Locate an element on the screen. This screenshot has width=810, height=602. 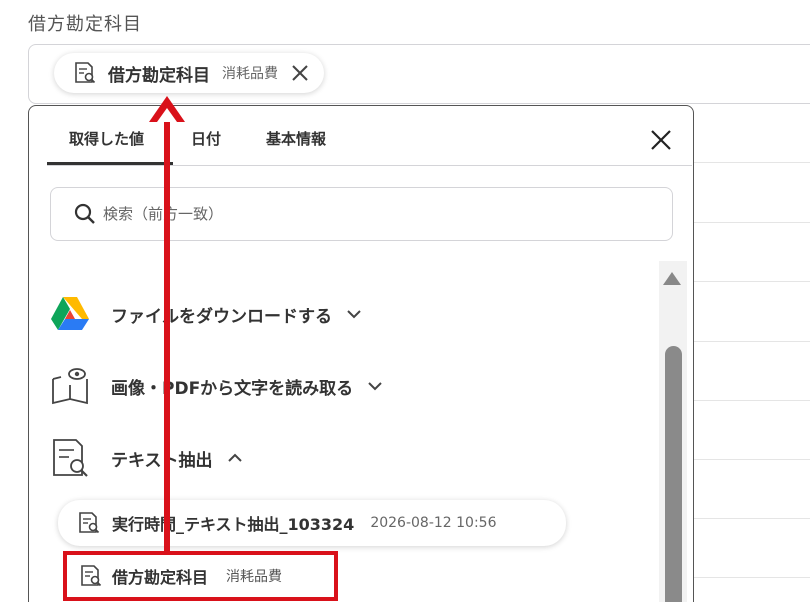
tab-basic-info: 基本情報 is located at coordinates (296, 138).